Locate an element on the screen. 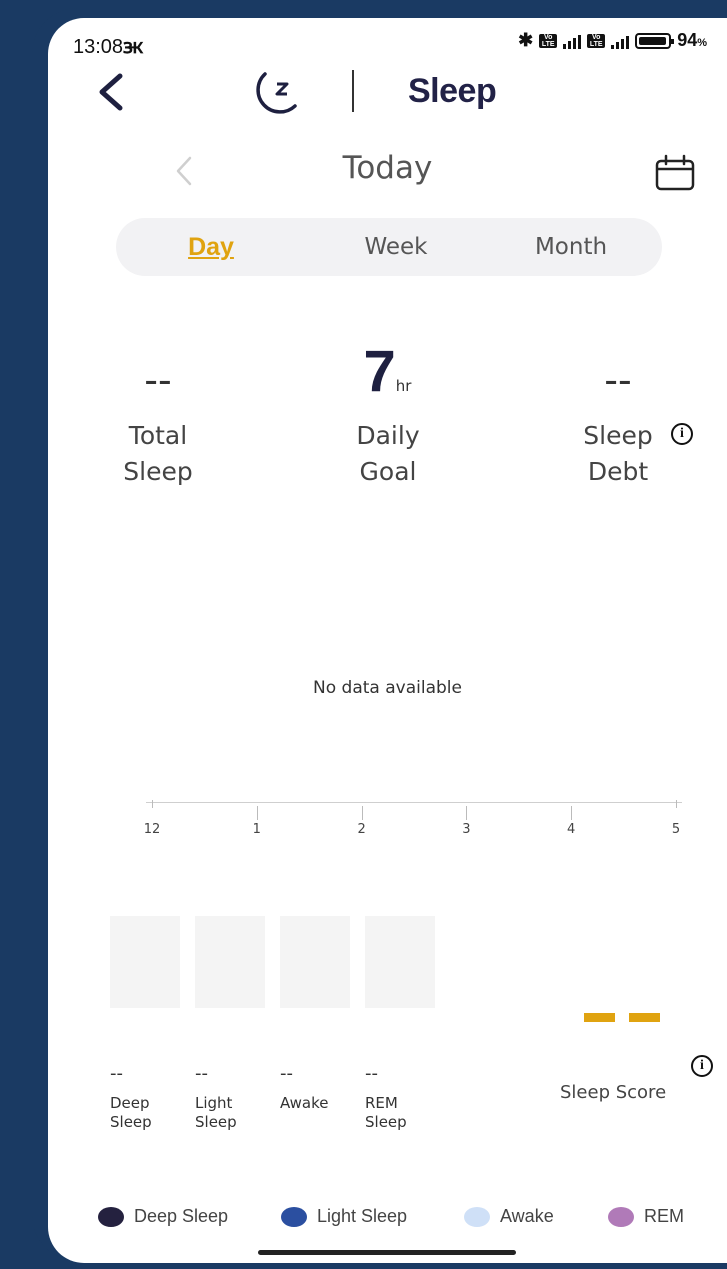  legend-label: REM is located at coordinates (664, 1216).